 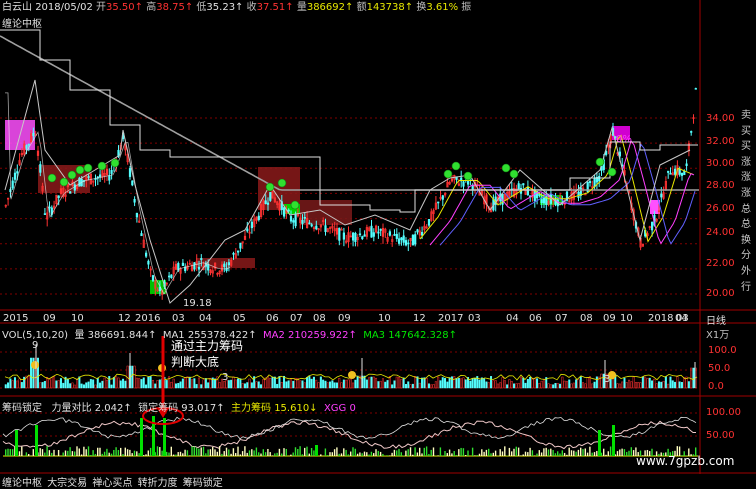 What do you see at coordinates (207, 362) in the screenshot?
I see `annotation-line2: 判断大底` at bounding box center [207, 362].